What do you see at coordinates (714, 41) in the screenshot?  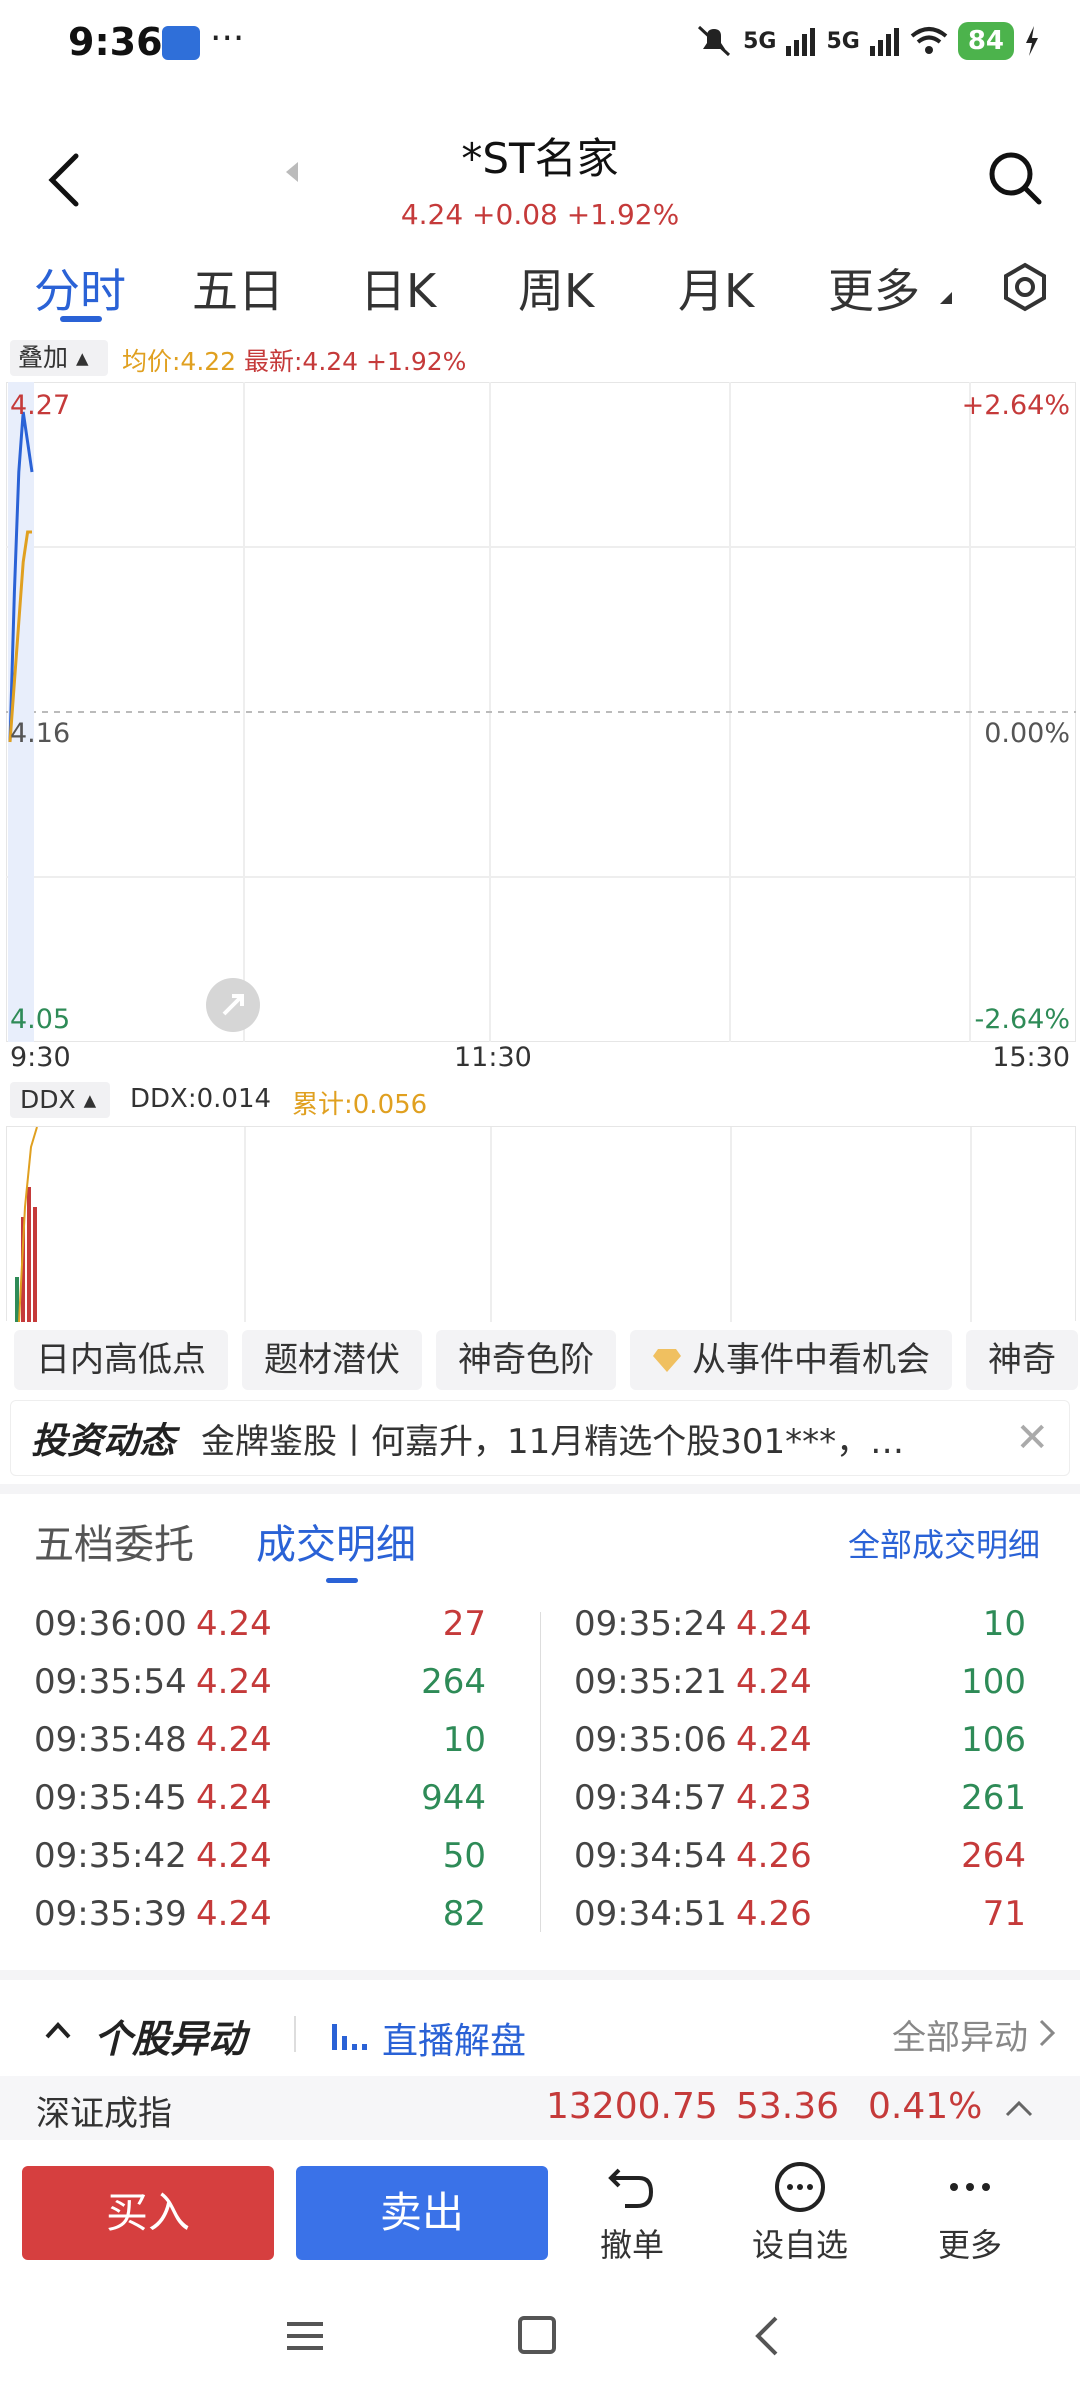 I see `mute-icon` at bounding box center [714, 41].